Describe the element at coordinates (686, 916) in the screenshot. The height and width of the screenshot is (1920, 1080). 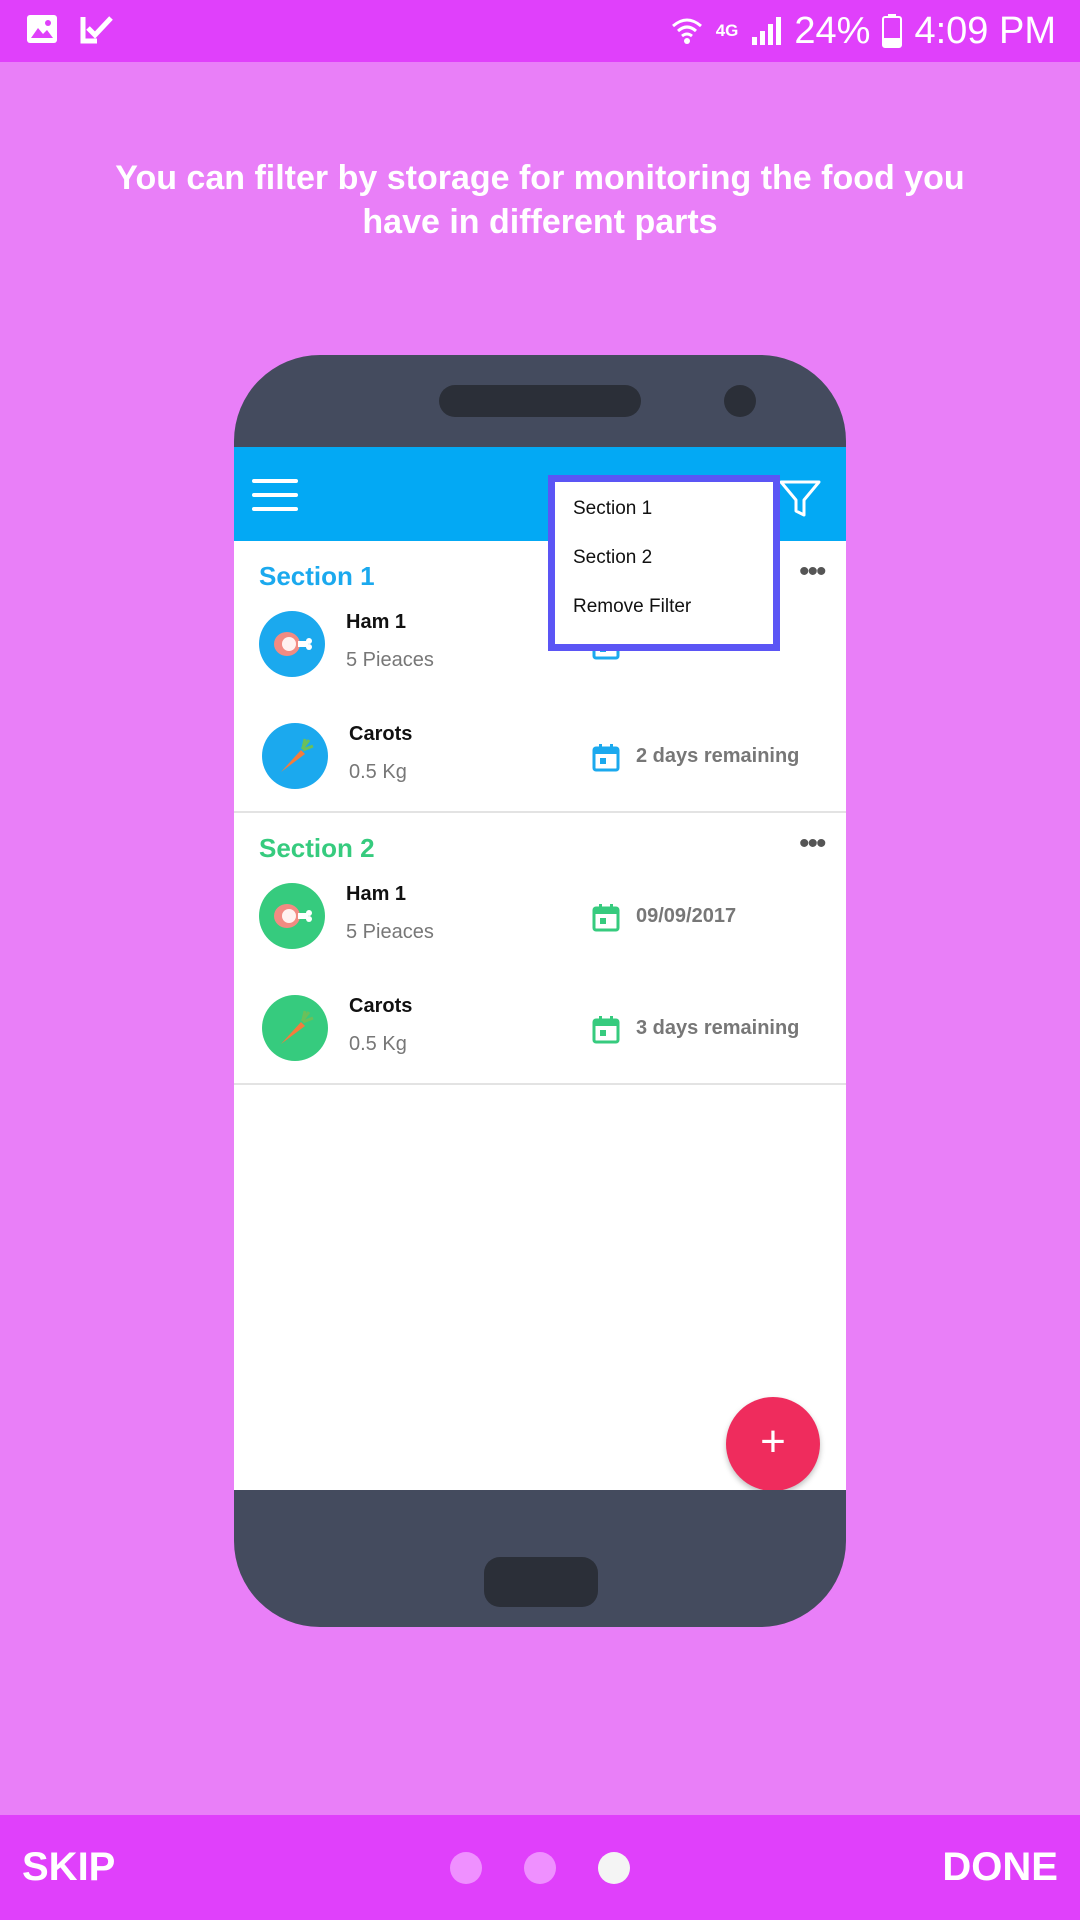
I see `item-date: 09/09/2017` at that location.